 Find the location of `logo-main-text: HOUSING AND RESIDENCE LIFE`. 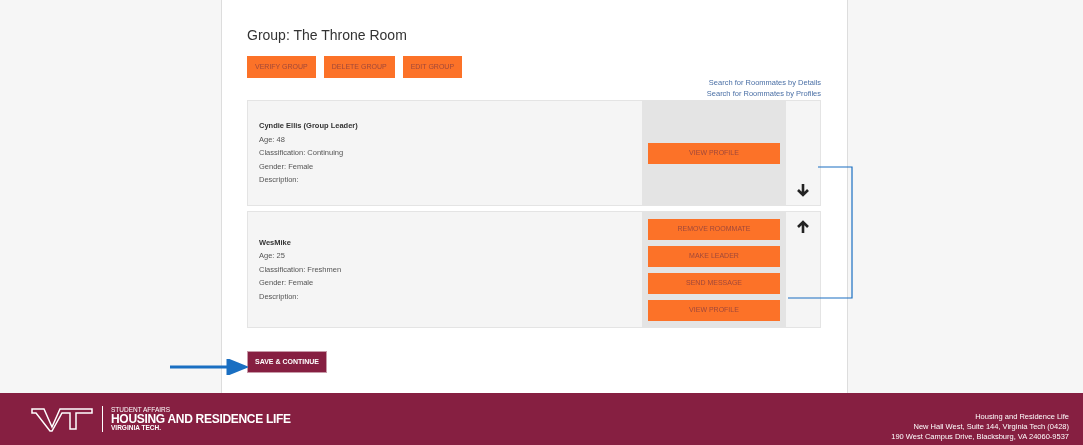

logo-main-text: HOUSING AND RESIDENCE LIFE is located at coordinates (201, 419).